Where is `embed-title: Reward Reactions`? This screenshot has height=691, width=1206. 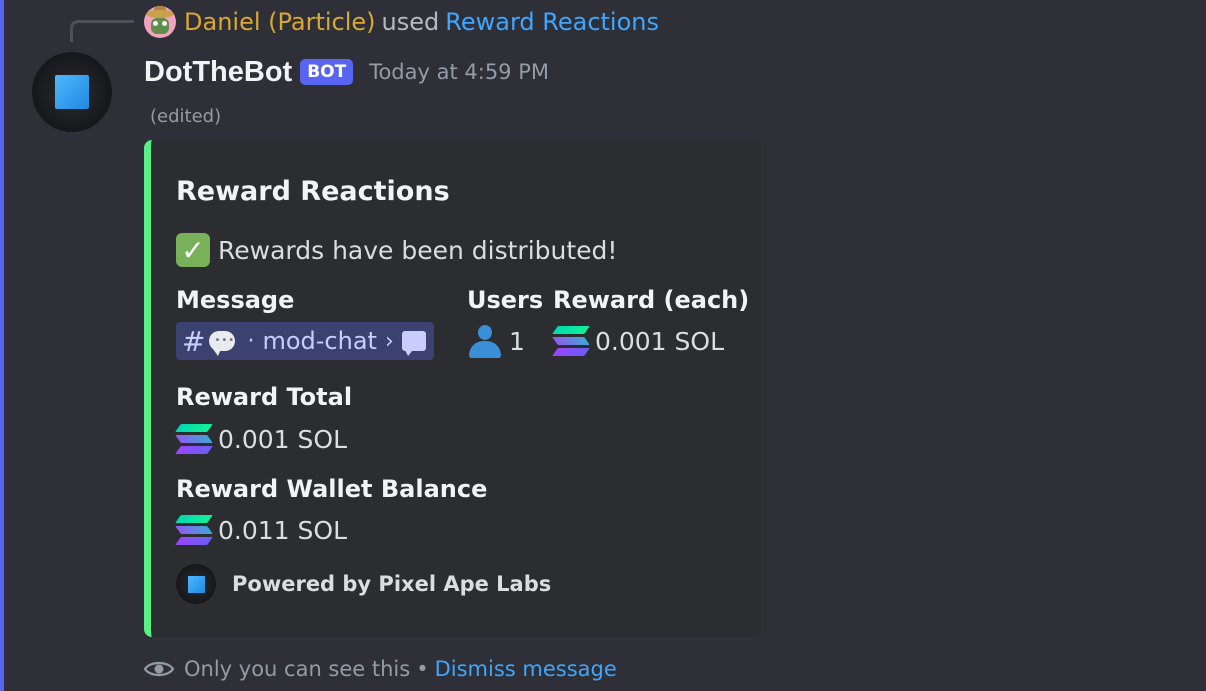 embed-title: Reward Reactions is located at coordinates (313, 191).